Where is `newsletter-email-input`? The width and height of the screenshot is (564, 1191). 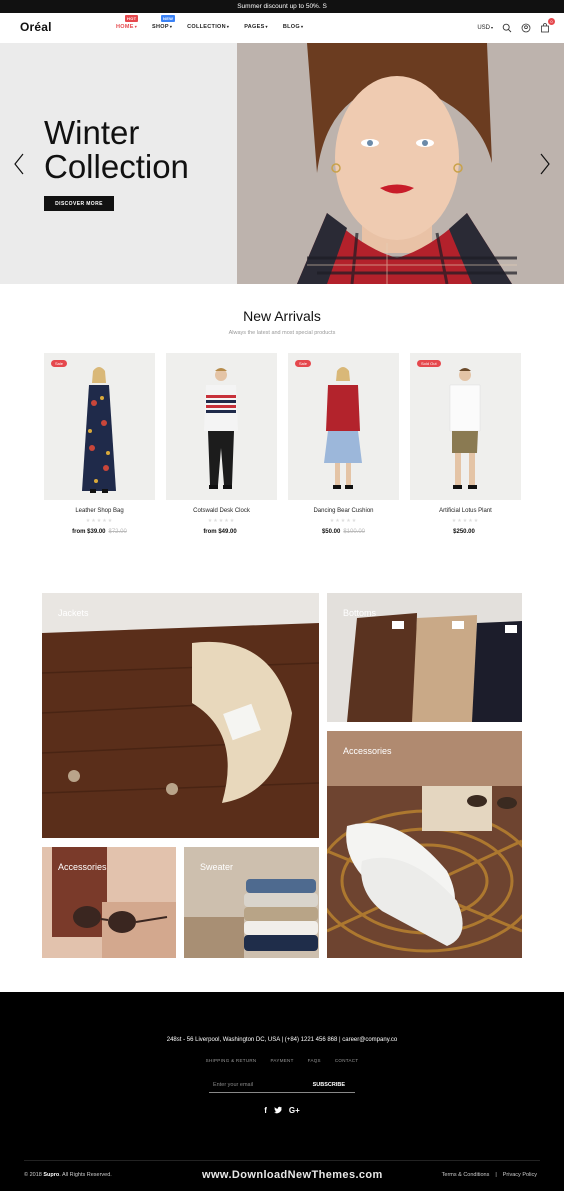 newsletter-email-input is located at coordinates (260, 1085).